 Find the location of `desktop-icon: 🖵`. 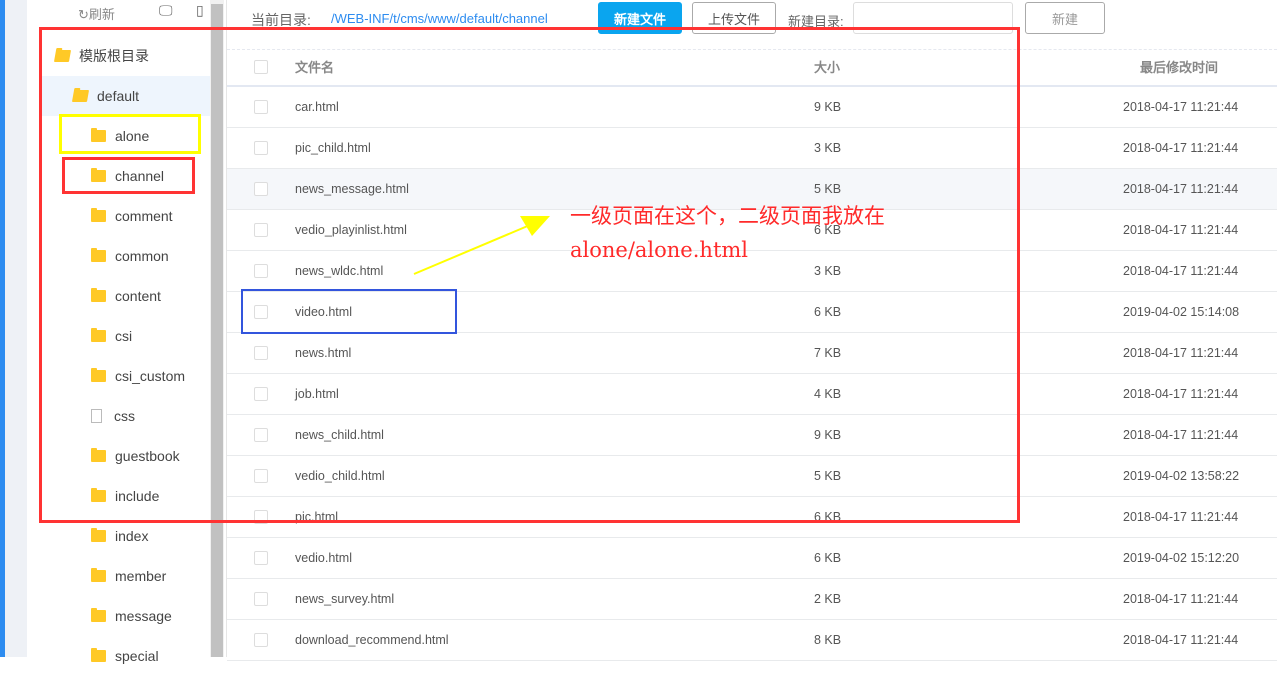

desktop-icon: 🖵 is located at coordinates (166, 10).